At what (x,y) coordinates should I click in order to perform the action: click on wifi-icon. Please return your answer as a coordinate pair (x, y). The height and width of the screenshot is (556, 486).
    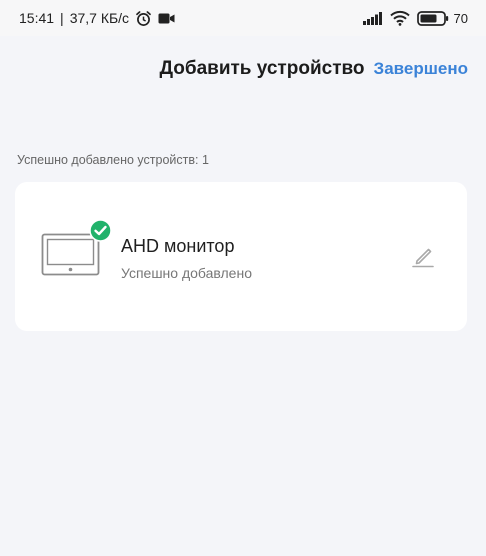
    Looking at the image, I should click on (399, 18).